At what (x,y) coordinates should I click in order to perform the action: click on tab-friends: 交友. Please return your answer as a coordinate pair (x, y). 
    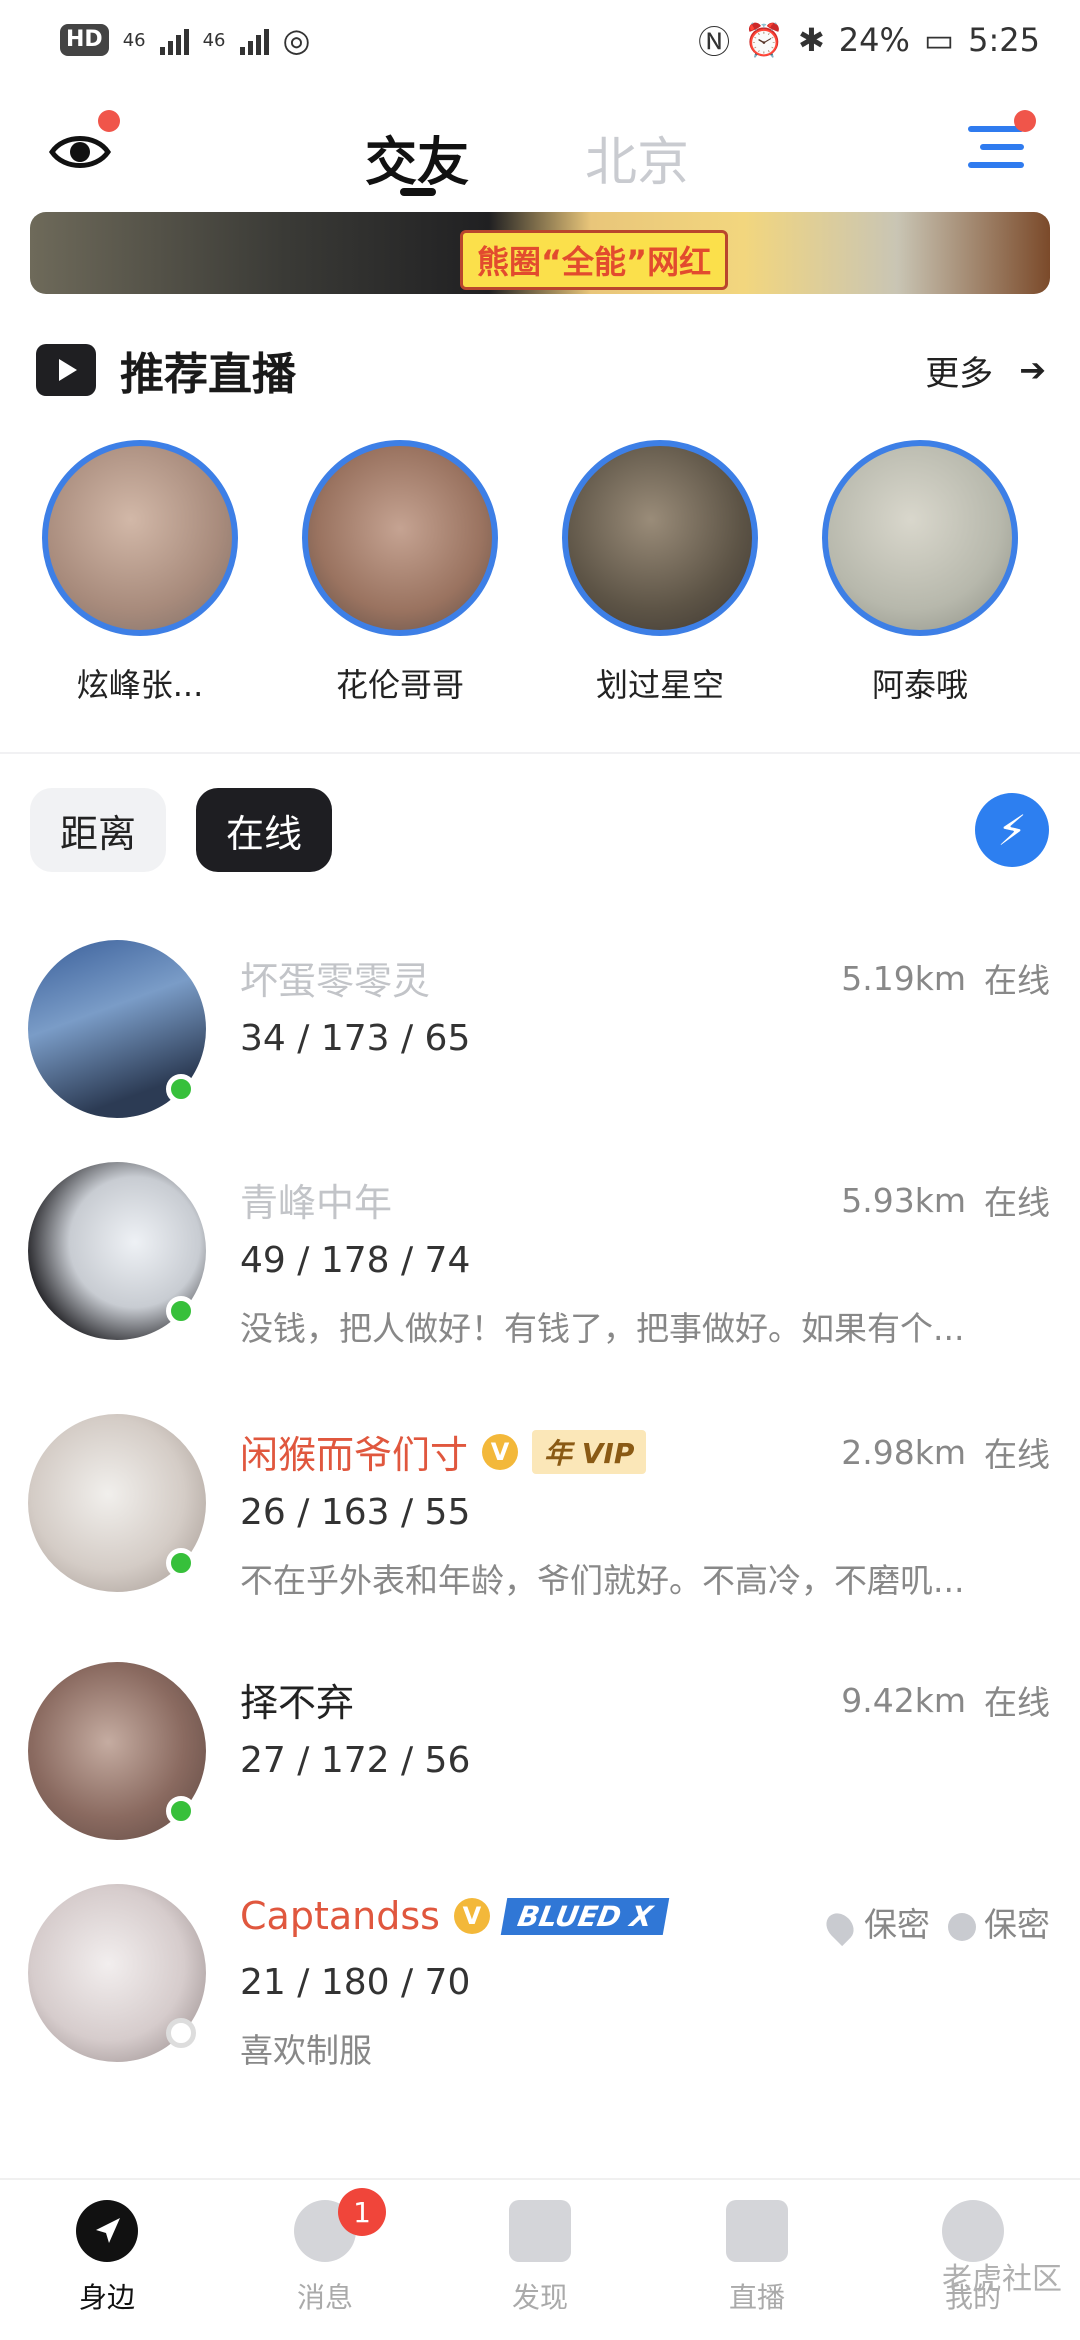
    Looking at the image, I should click on (417, 157).